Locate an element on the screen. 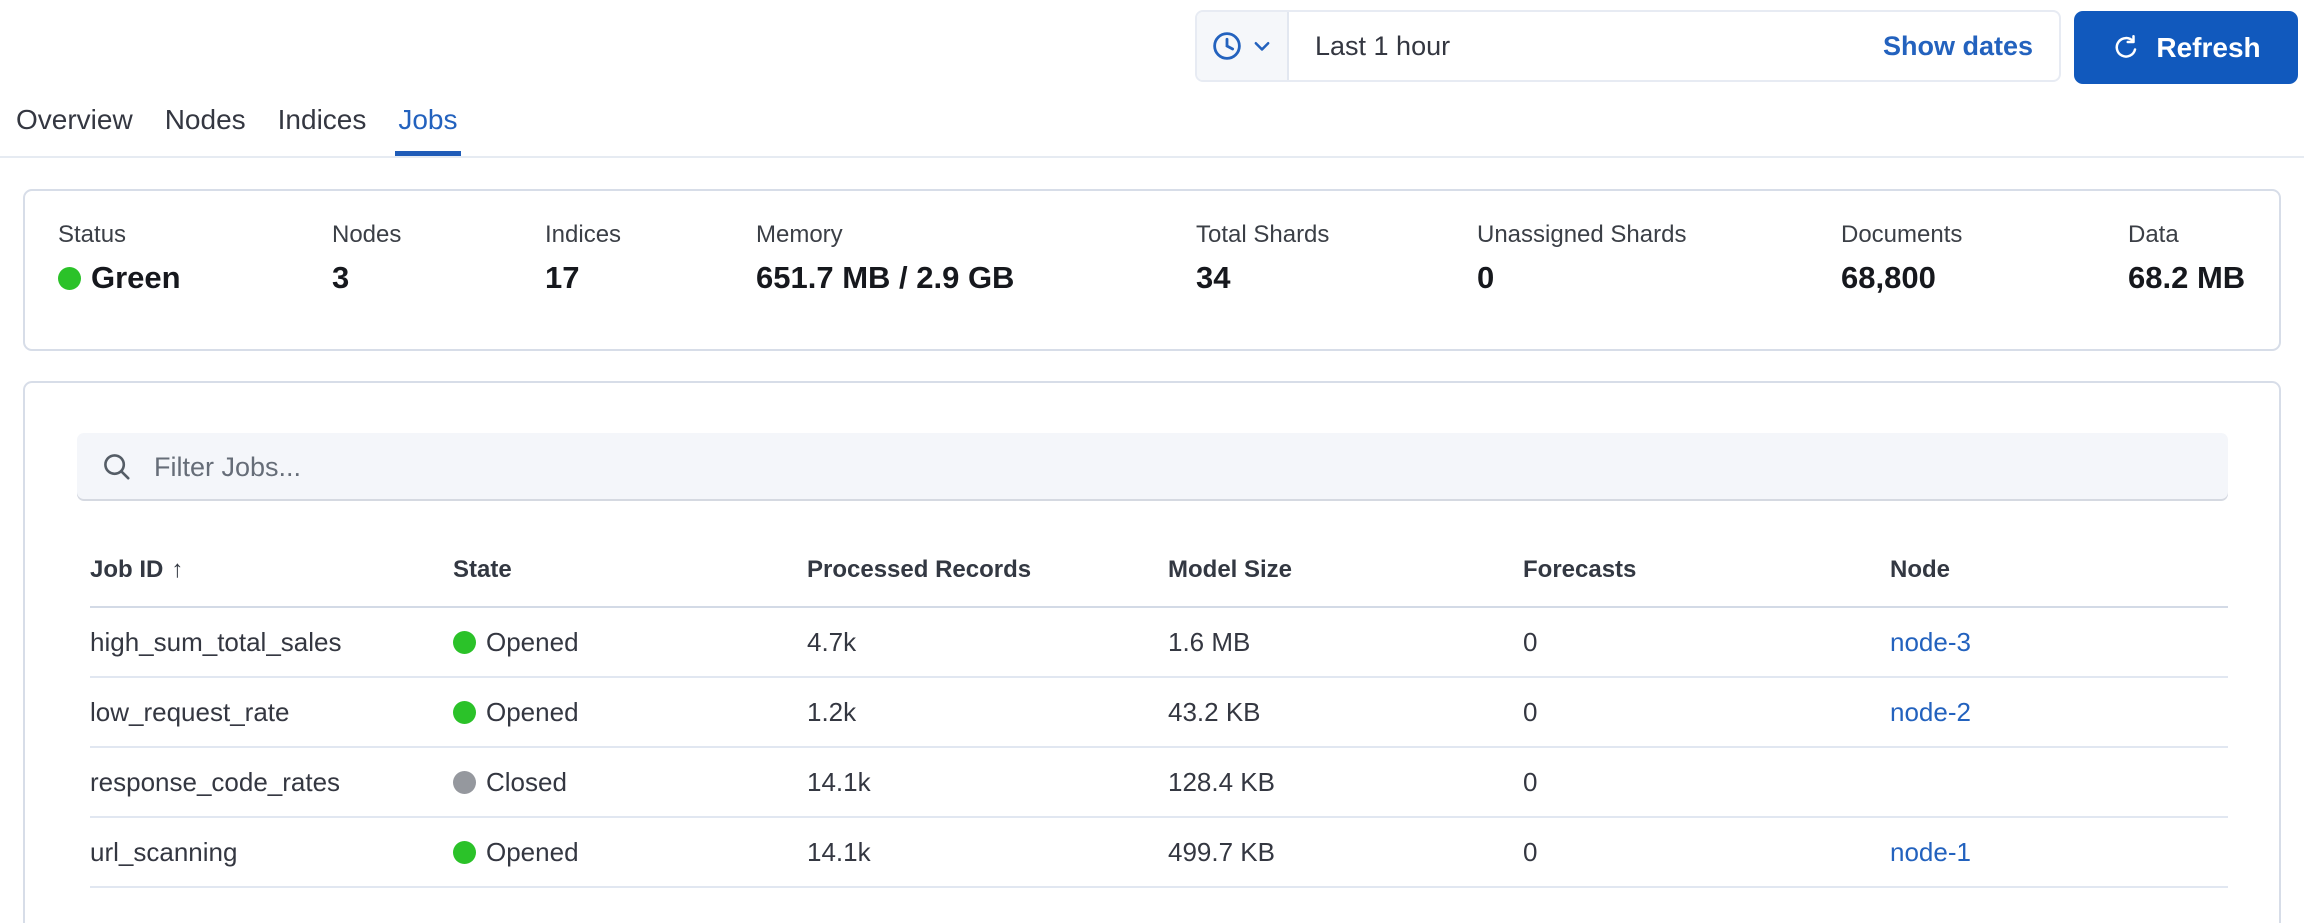 The width and height of the screenshot is (2304, 923). node-cell is located at coordinates (2059, 782).